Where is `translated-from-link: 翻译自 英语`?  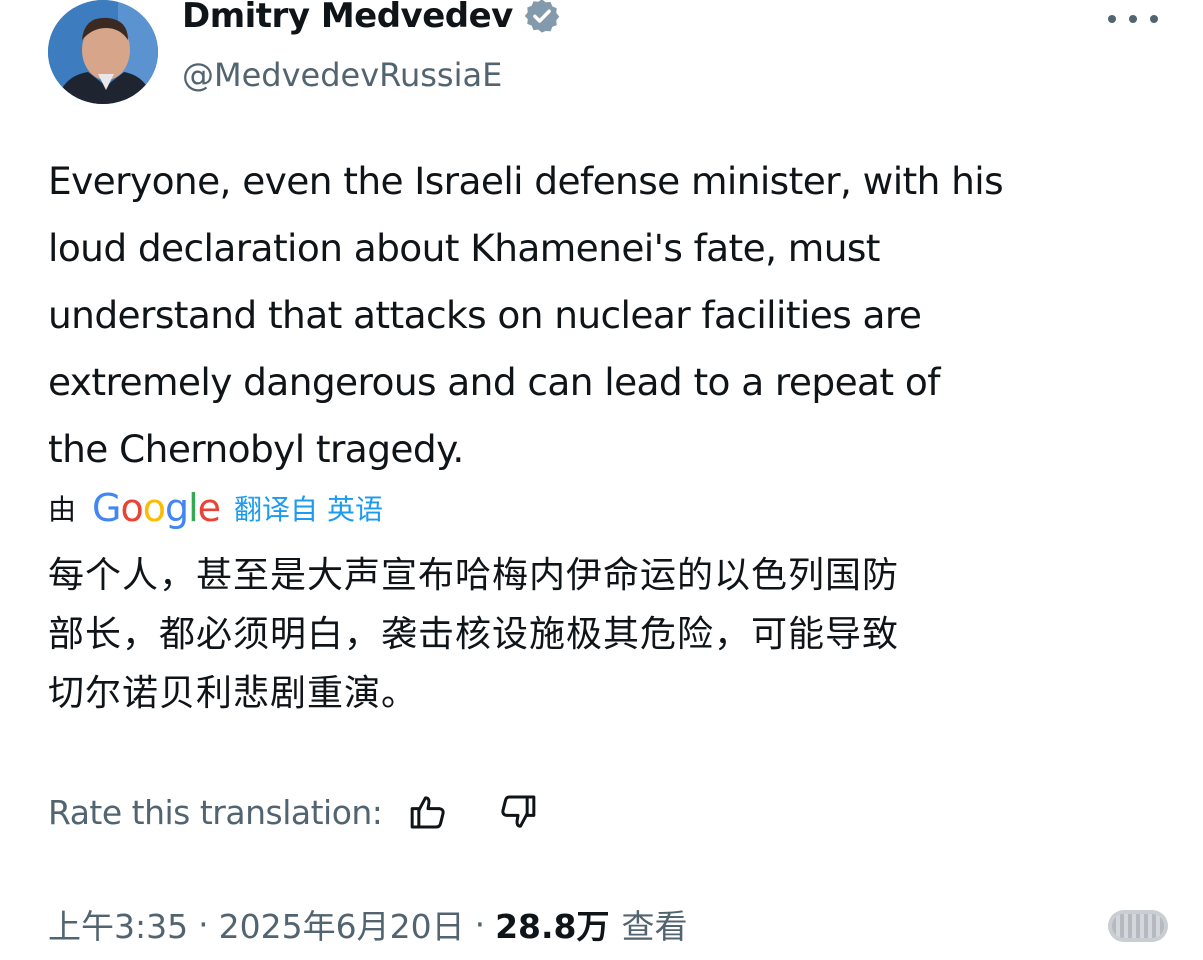
translated-from-link: 翻译自 英语 is located at coordinates (308, 508).